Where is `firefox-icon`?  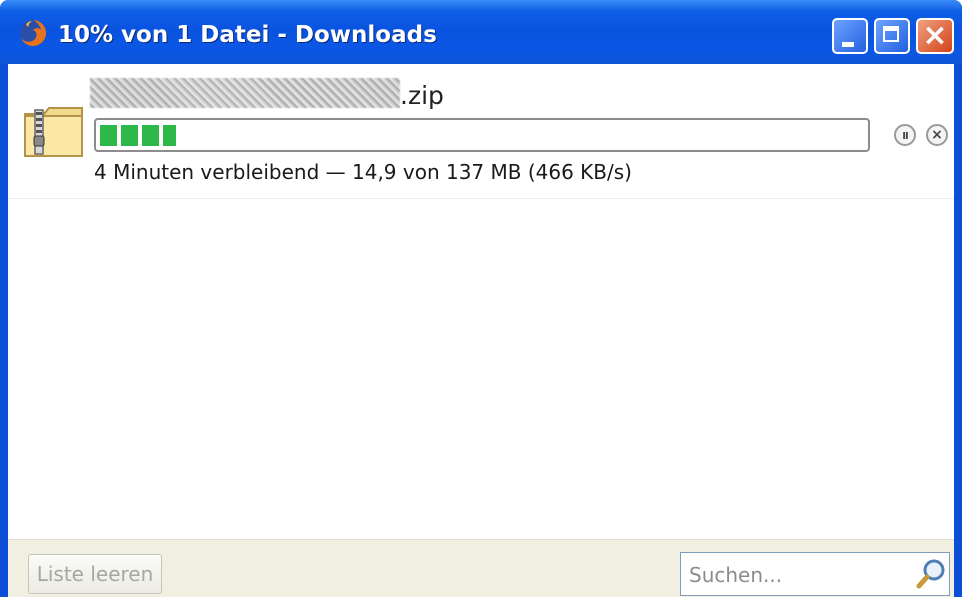 firefox-icon is located at coordinates (33, 33).